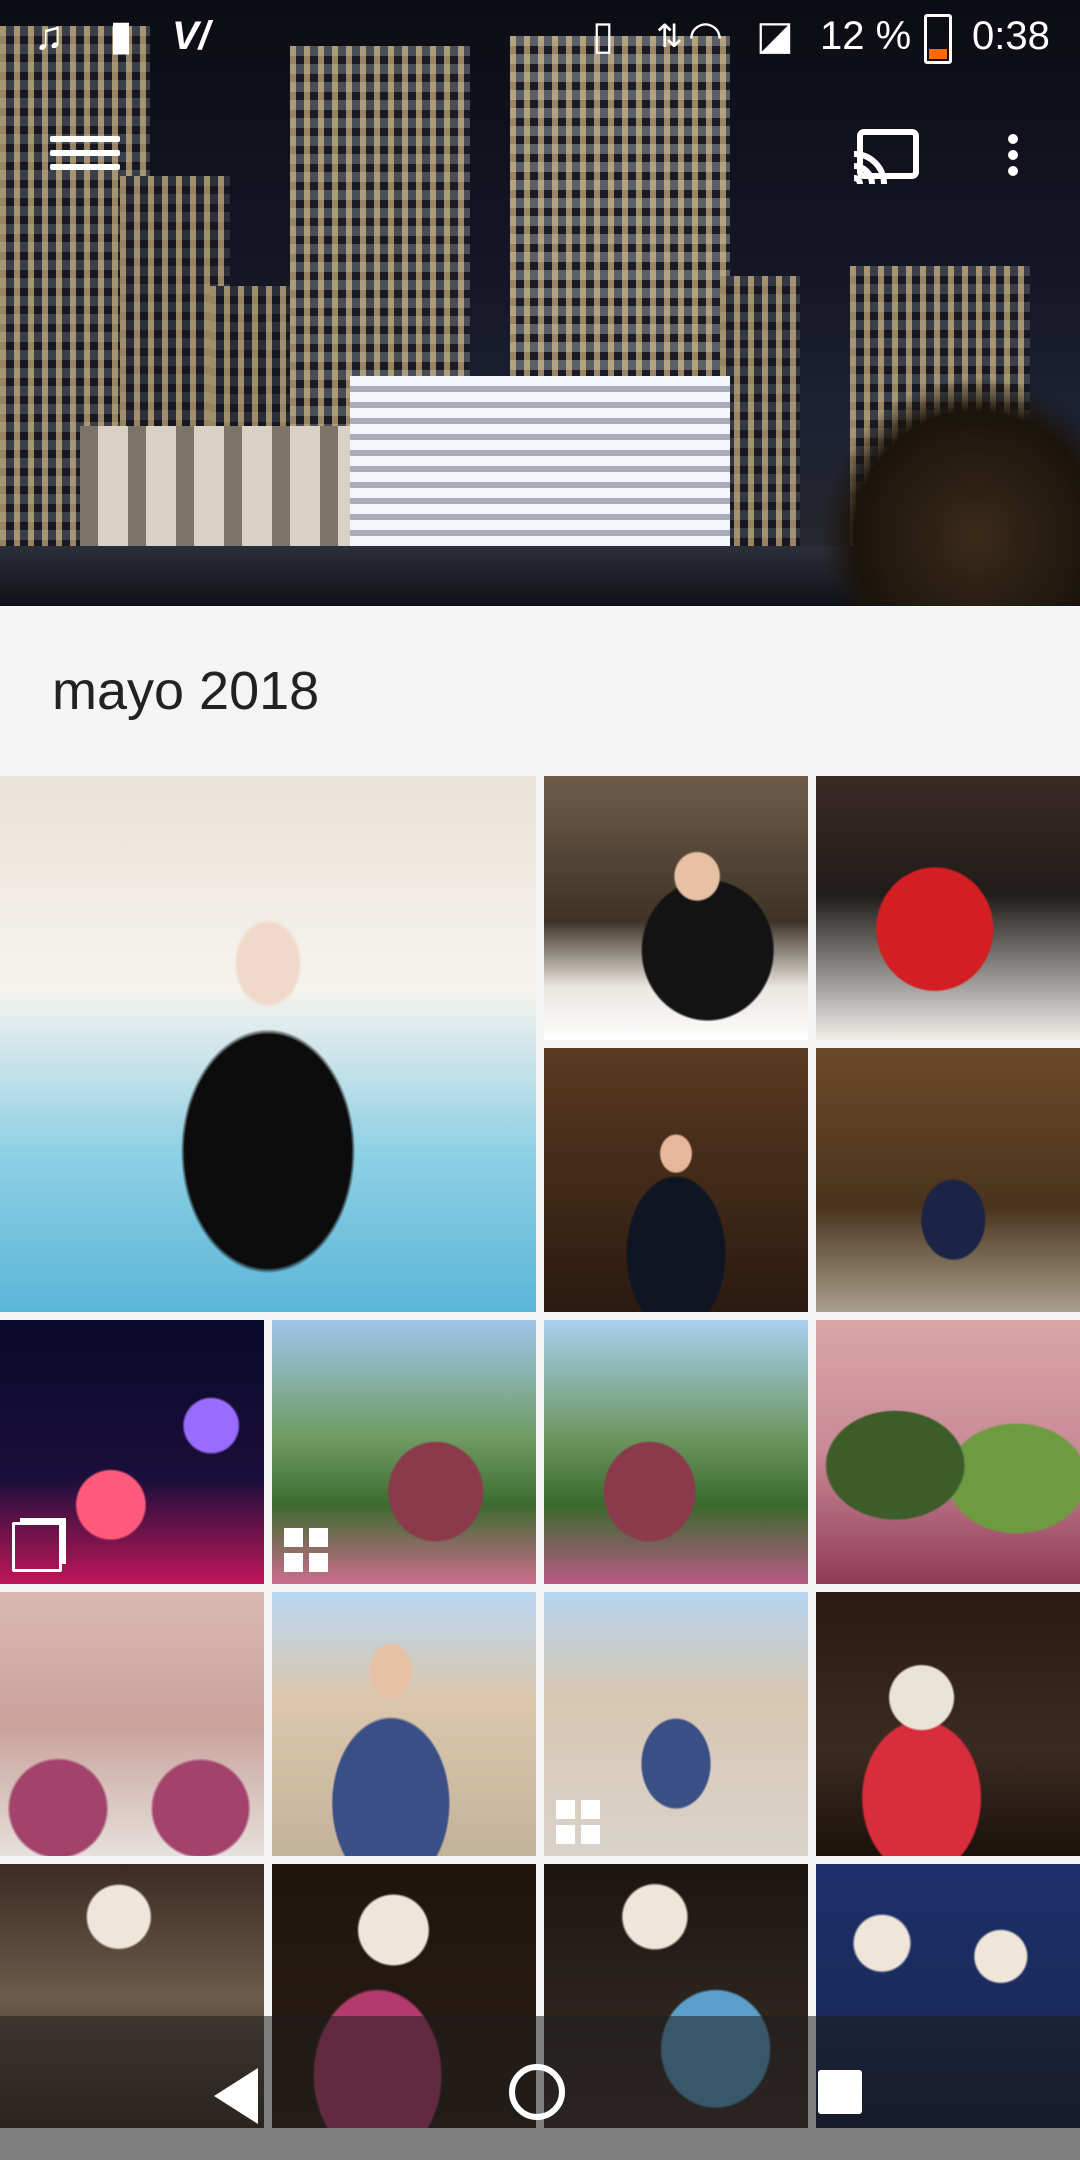 The height and width of the screenshot is (2160, 1080). I want to click on status-bar: ♫ ▮ V/ ▯ ⇅ ◠ ◪ 12 % 0:38, so click(540, 36).